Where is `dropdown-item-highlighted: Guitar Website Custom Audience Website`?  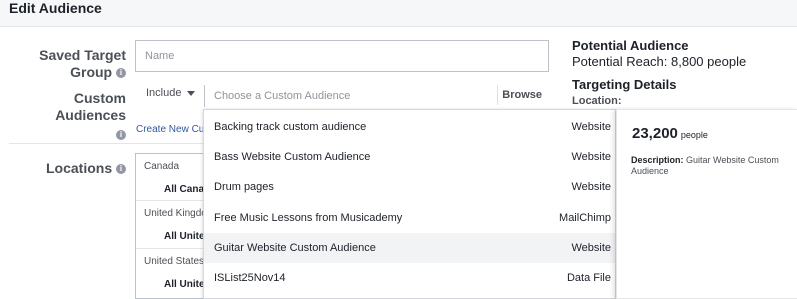
dropdown-item-highlighted: Guitar Website Custom Audience Website is located at coordinates (409, 248).